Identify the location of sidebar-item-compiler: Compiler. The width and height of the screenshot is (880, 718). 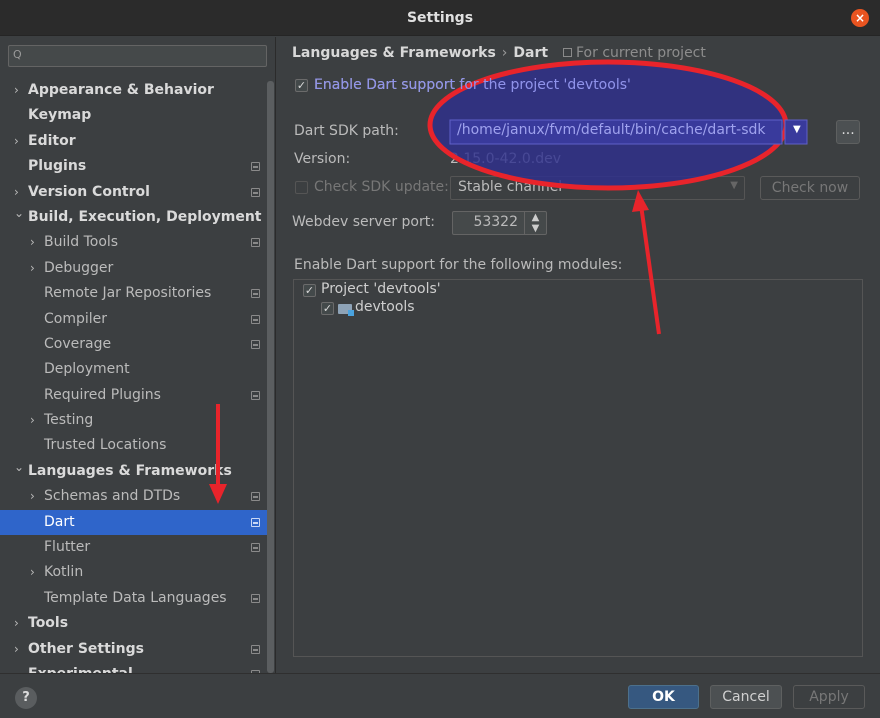
(134, 319).